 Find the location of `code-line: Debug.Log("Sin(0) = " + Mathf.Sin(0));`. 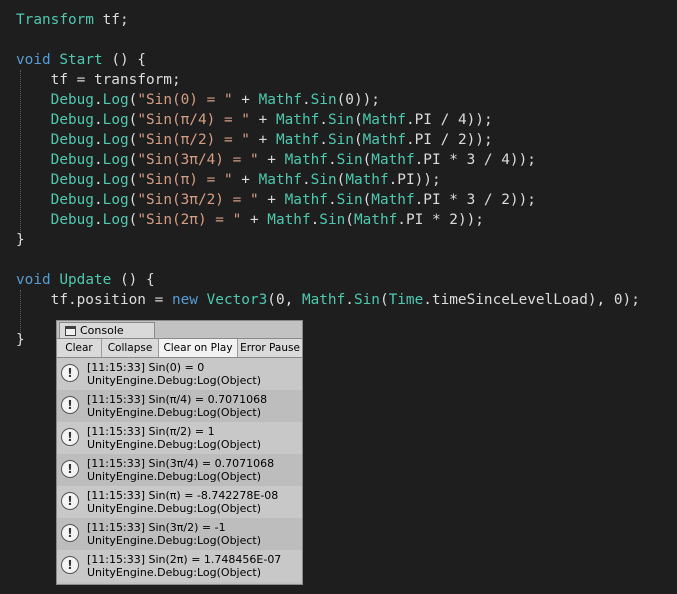

code-line: Debug.Log("Sin(0) = " + Mathf.Sin(0)); is located at coordinates (198, 100).